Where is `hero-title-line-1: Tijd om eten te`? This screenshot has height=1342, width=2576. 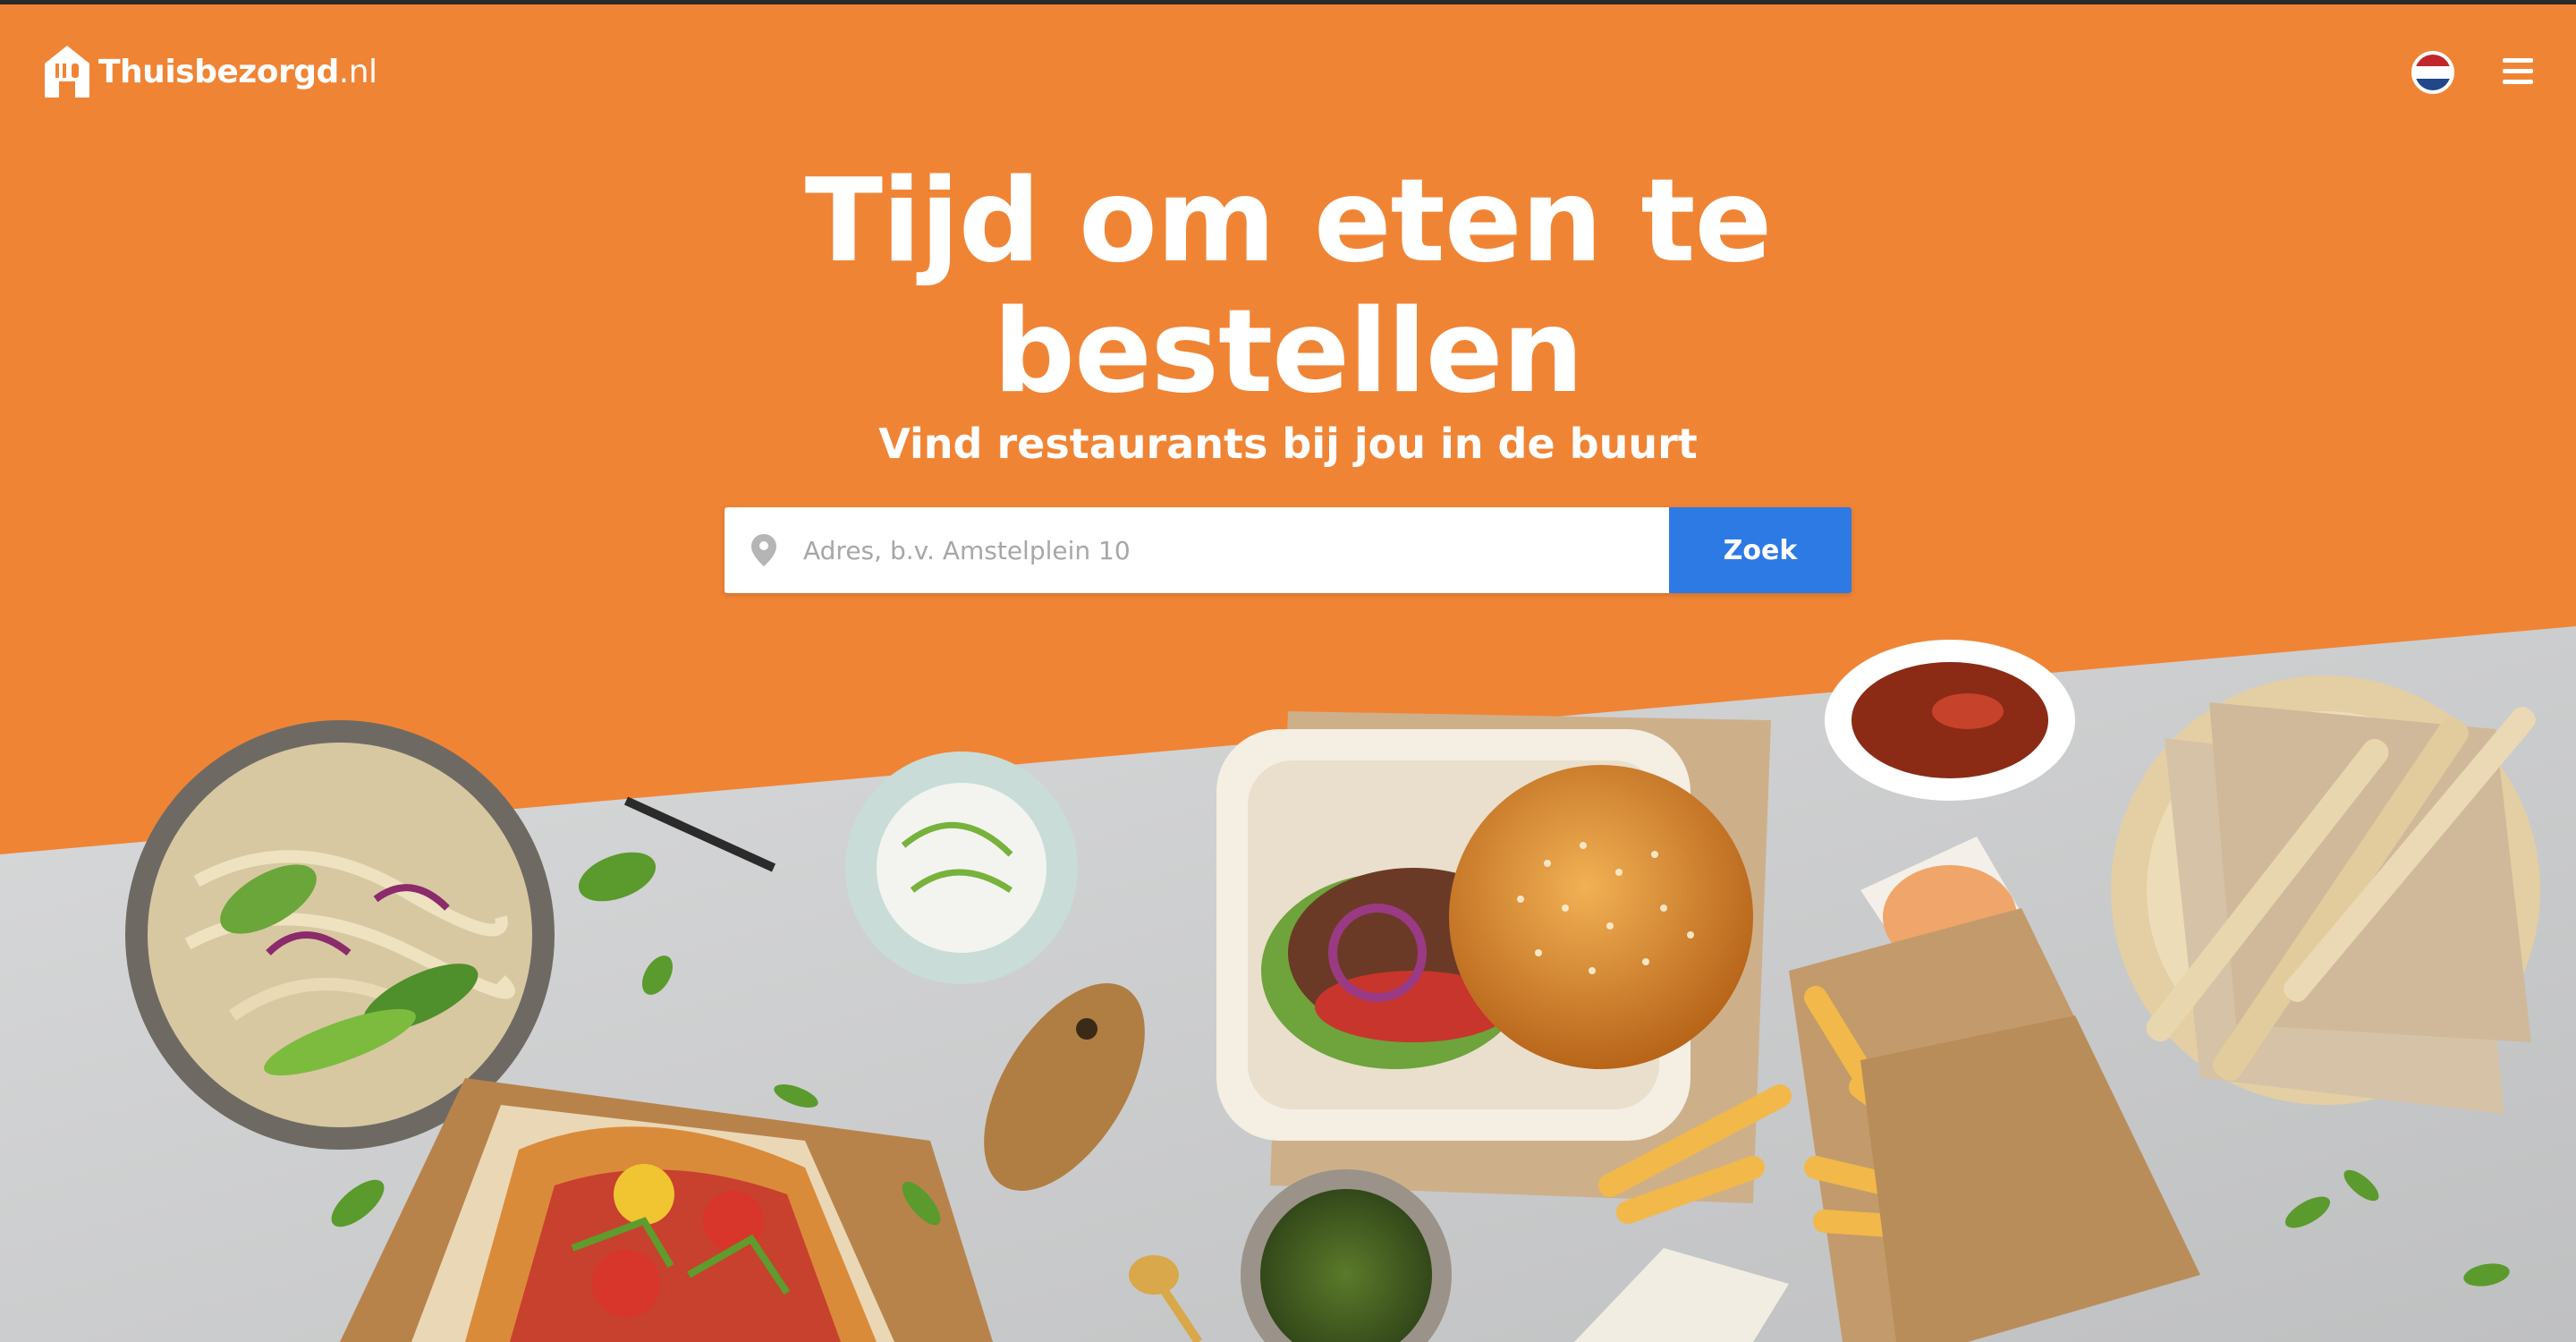
hero-title-line-1: Tijd om eten te is located at coordinates (1288, 222).